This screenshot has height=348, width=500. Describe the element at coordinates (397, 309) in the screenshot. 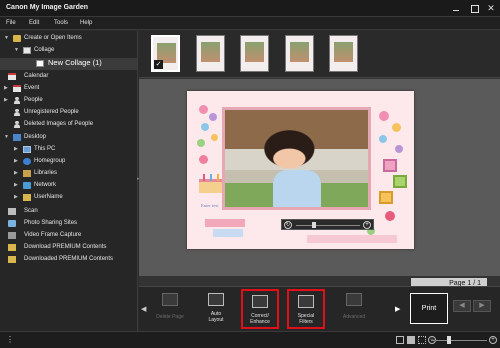

I see `scroll-right-icon: ▶` at that location.